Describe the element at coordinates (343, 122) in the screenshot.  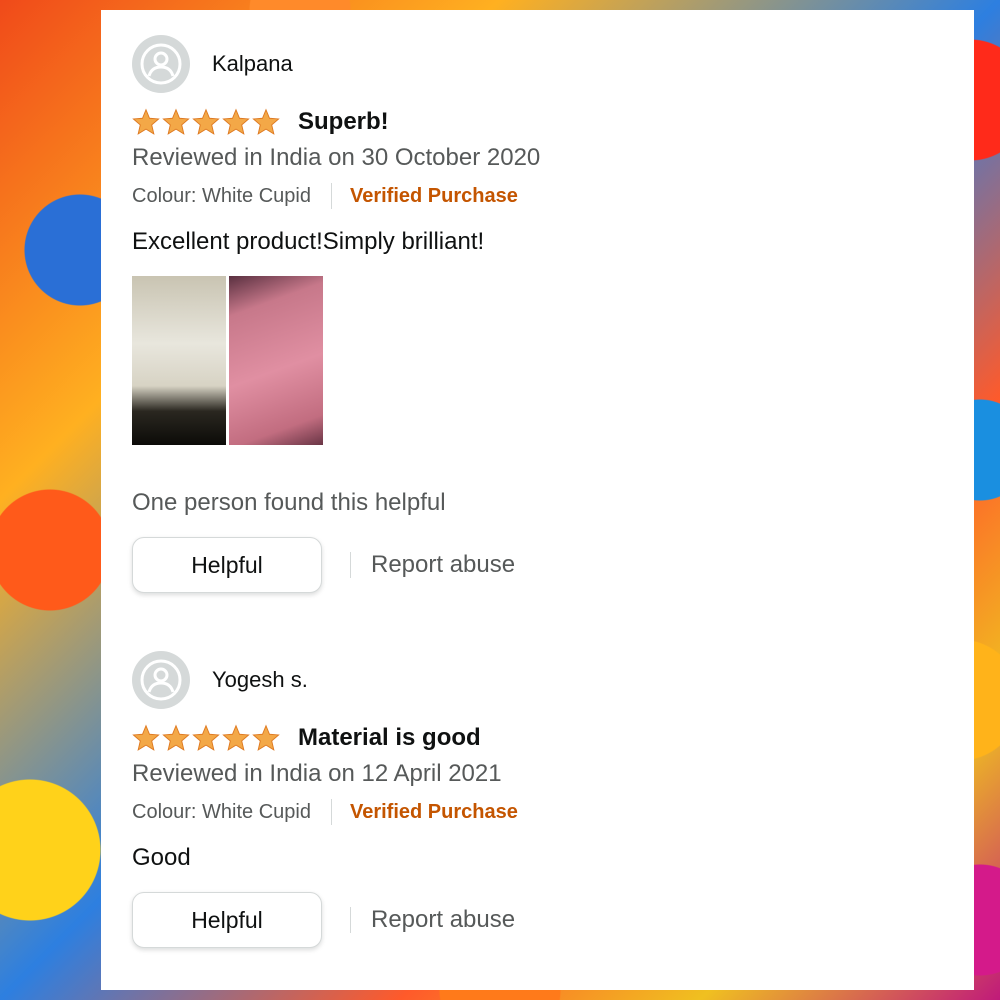
I see `review-title: Superb!` at that location.